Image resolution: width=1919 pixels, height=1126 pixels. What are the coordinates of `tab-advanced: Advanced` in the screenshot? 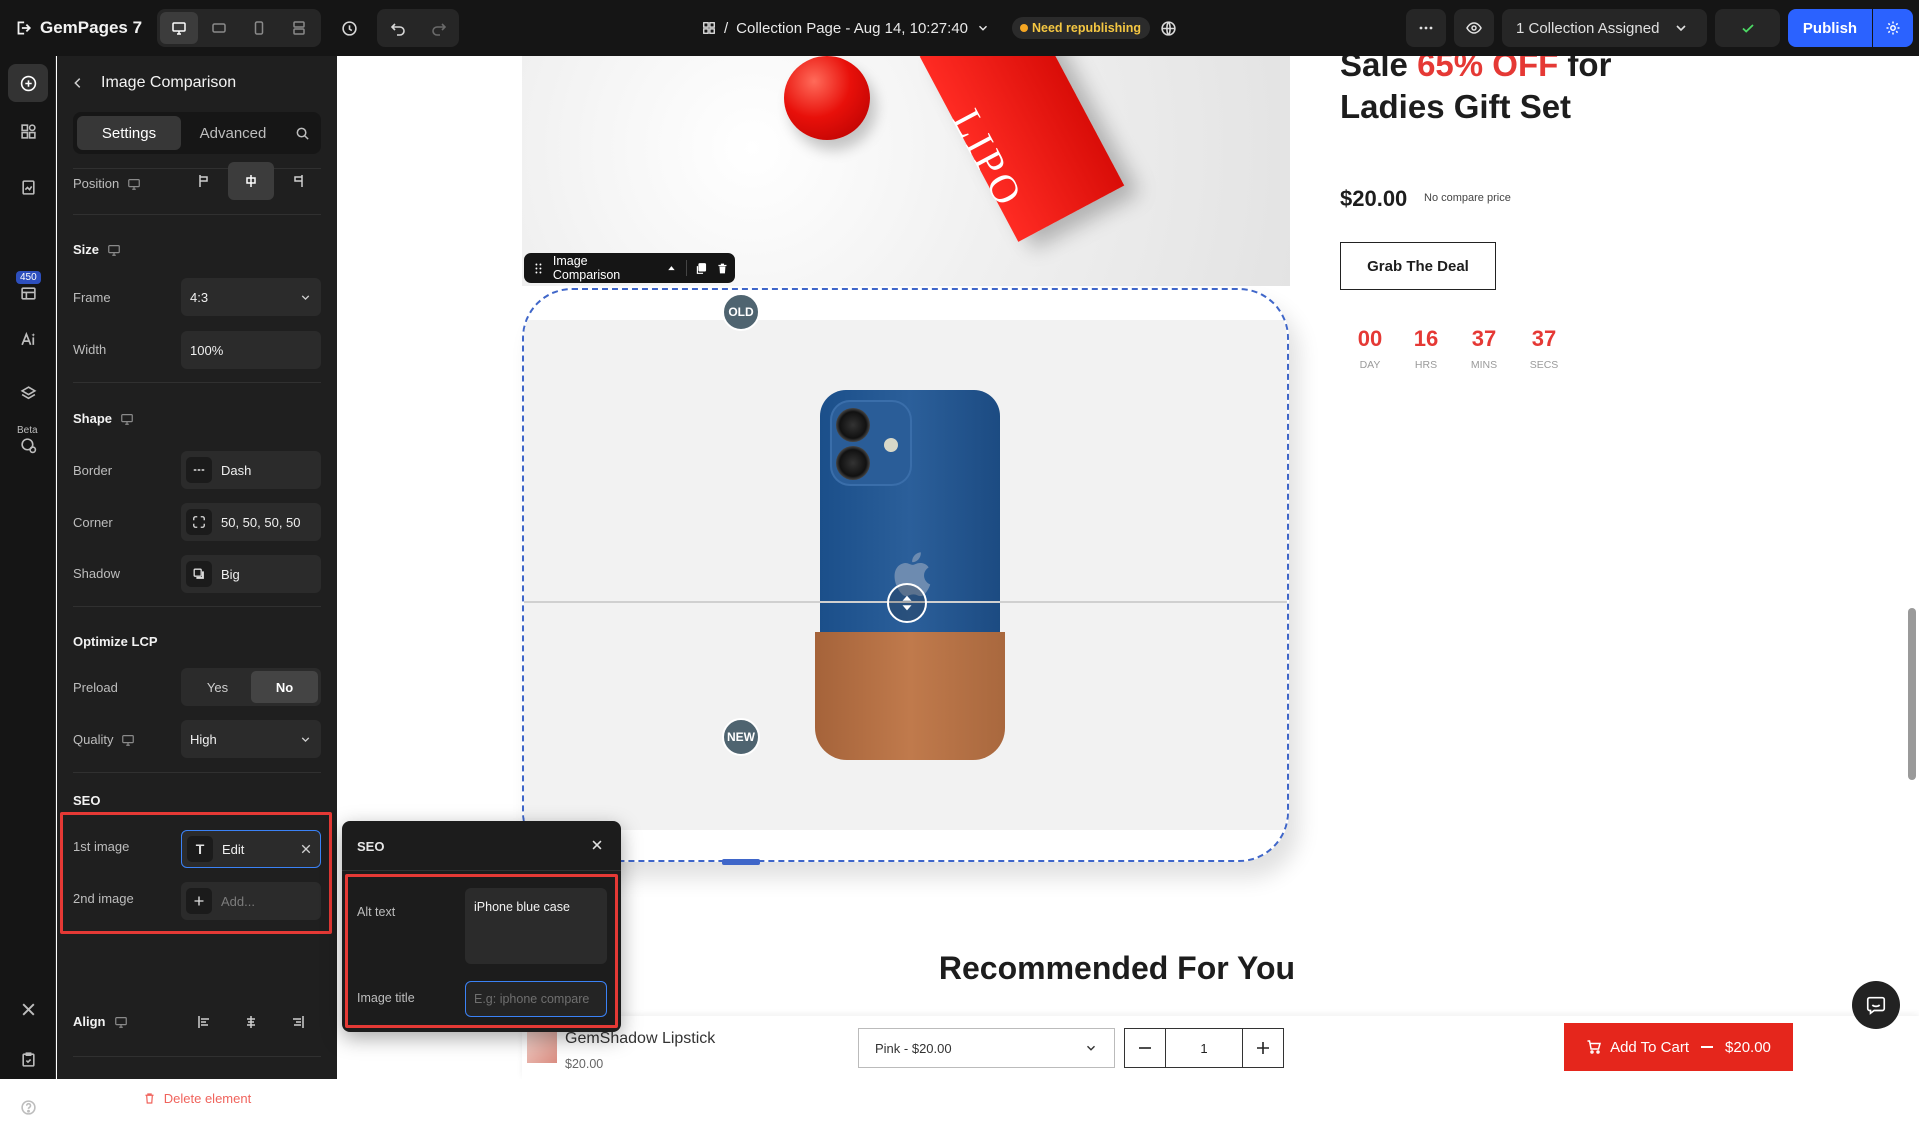 It's located at (233, 133).